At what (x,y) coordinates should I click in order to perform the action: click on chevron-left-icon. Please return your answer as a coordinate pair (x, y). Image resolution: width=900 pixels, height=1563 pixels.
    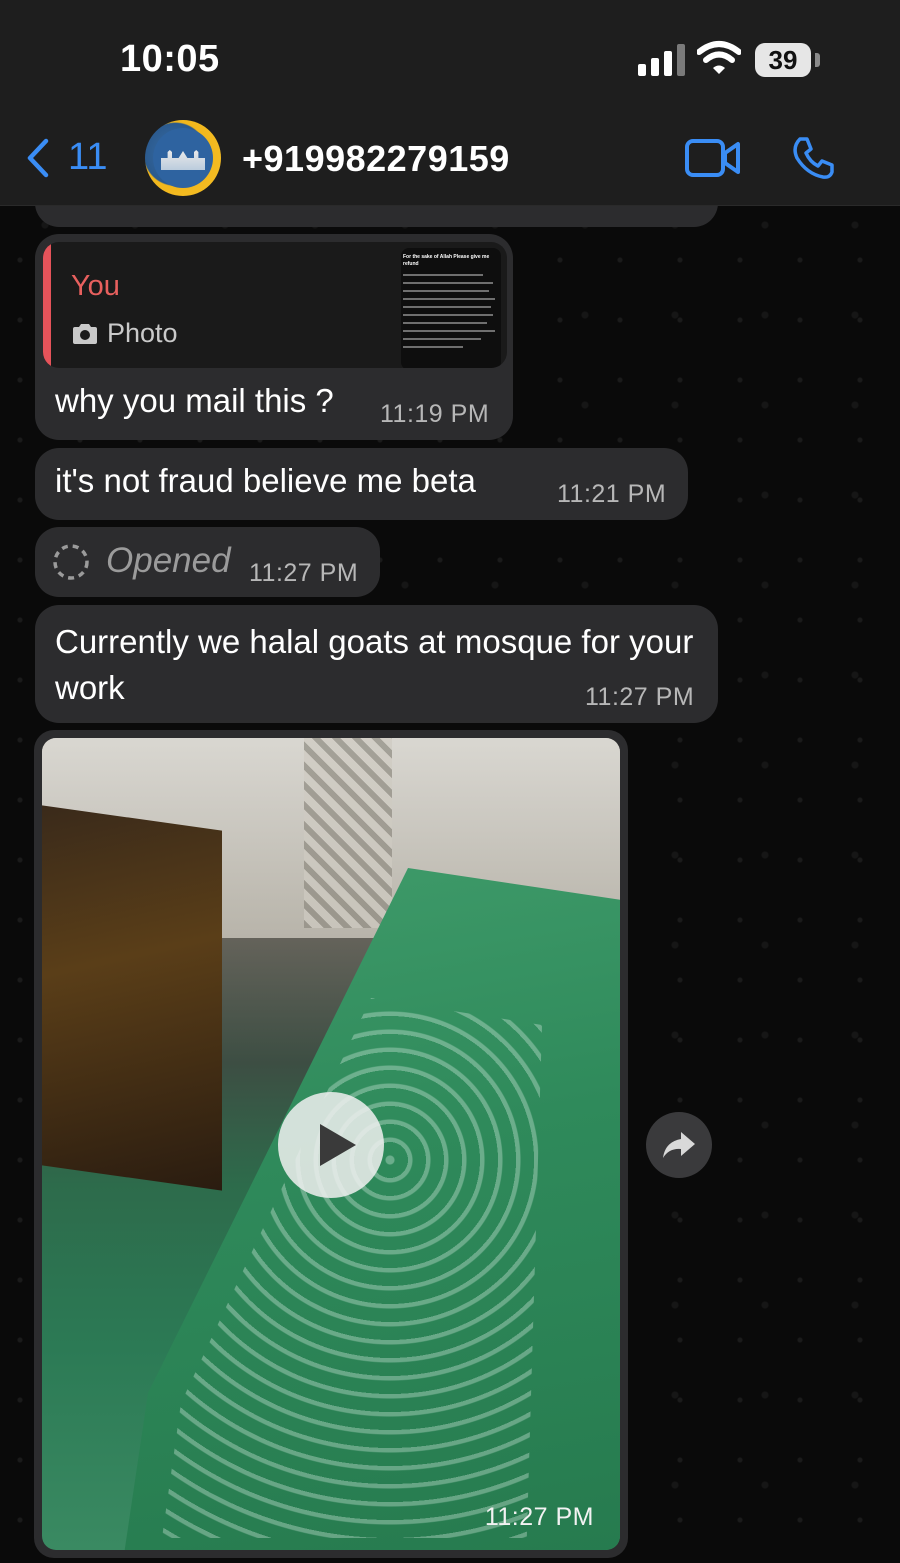
    Looking at the image, I should click on (38, 157).